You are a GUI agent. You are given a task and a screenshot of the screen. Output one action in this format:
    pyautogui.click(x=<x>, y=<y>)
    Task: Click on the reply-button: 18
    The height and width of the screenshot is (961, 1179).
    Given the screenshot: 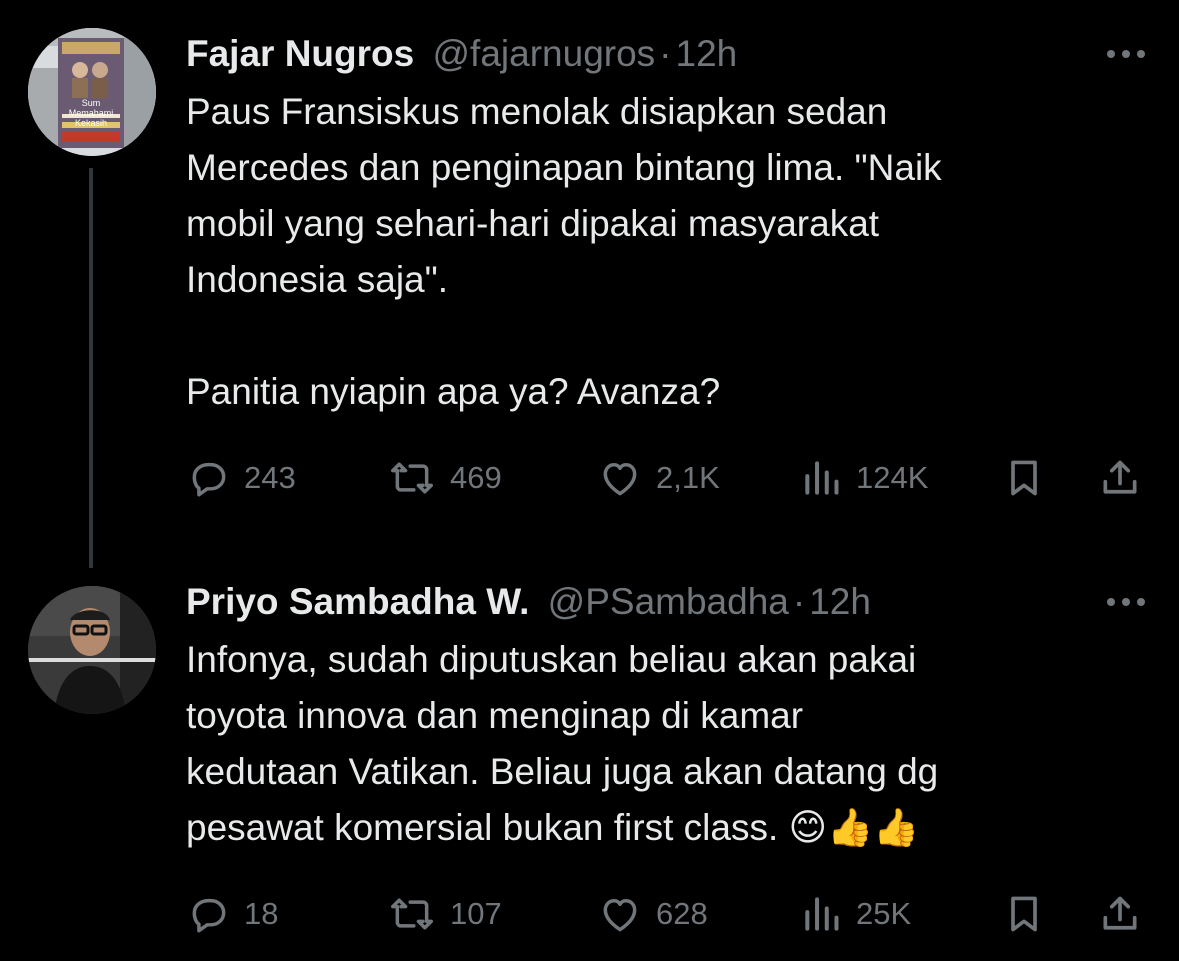 What is the action you would take?
    pyautogui.click(x=232, y=914)
    